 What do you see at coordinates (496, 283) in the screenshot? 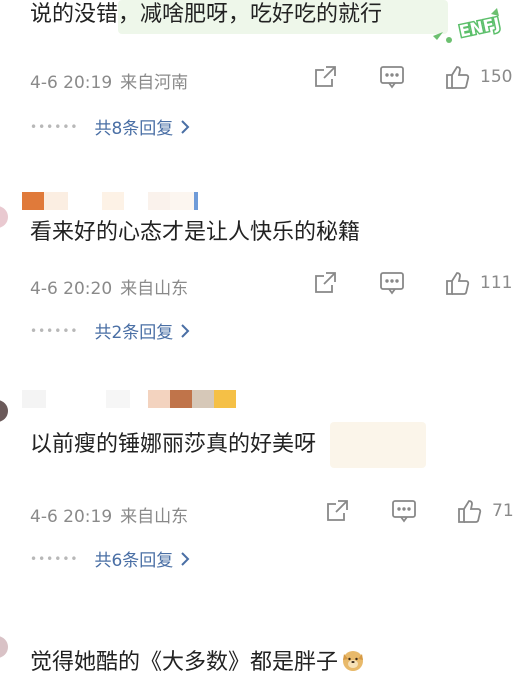
I see `like-count: 111` at bounding box center [496, 283].